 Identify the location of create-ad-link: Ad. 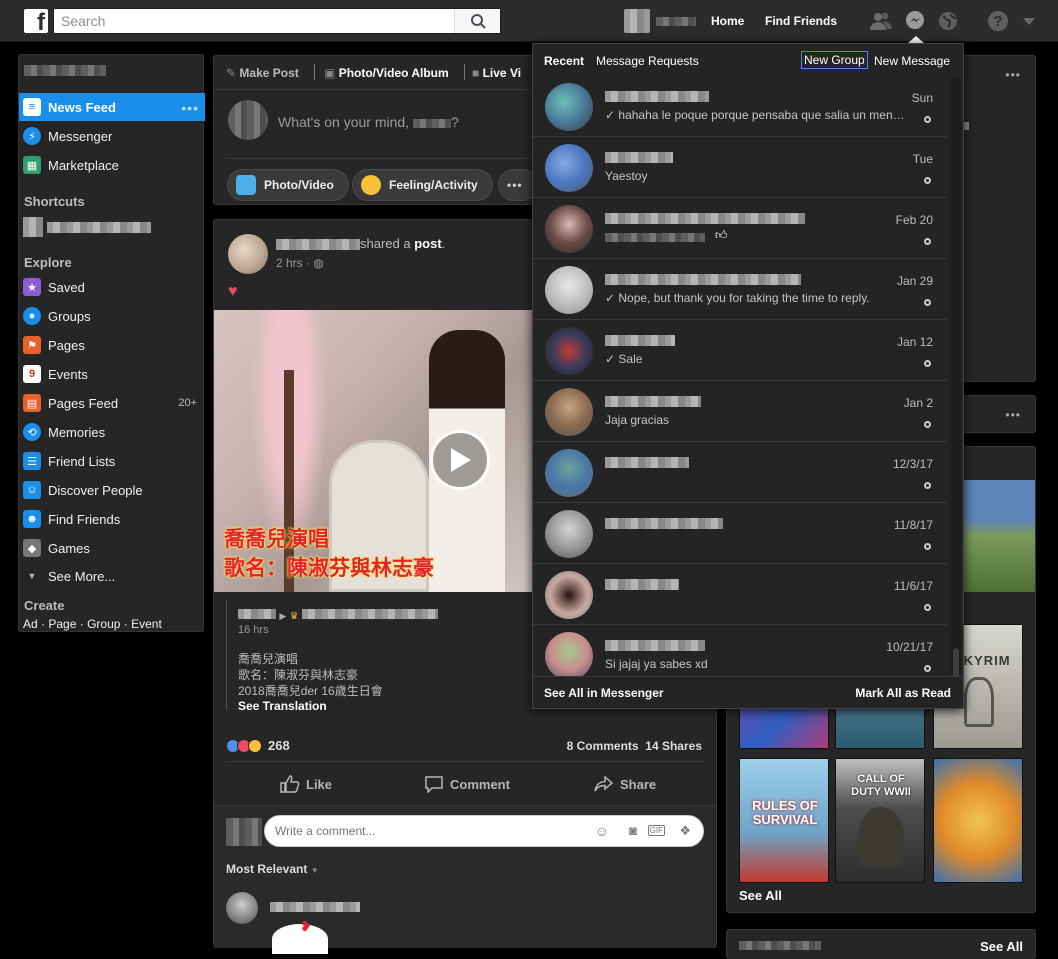
(30, 624).